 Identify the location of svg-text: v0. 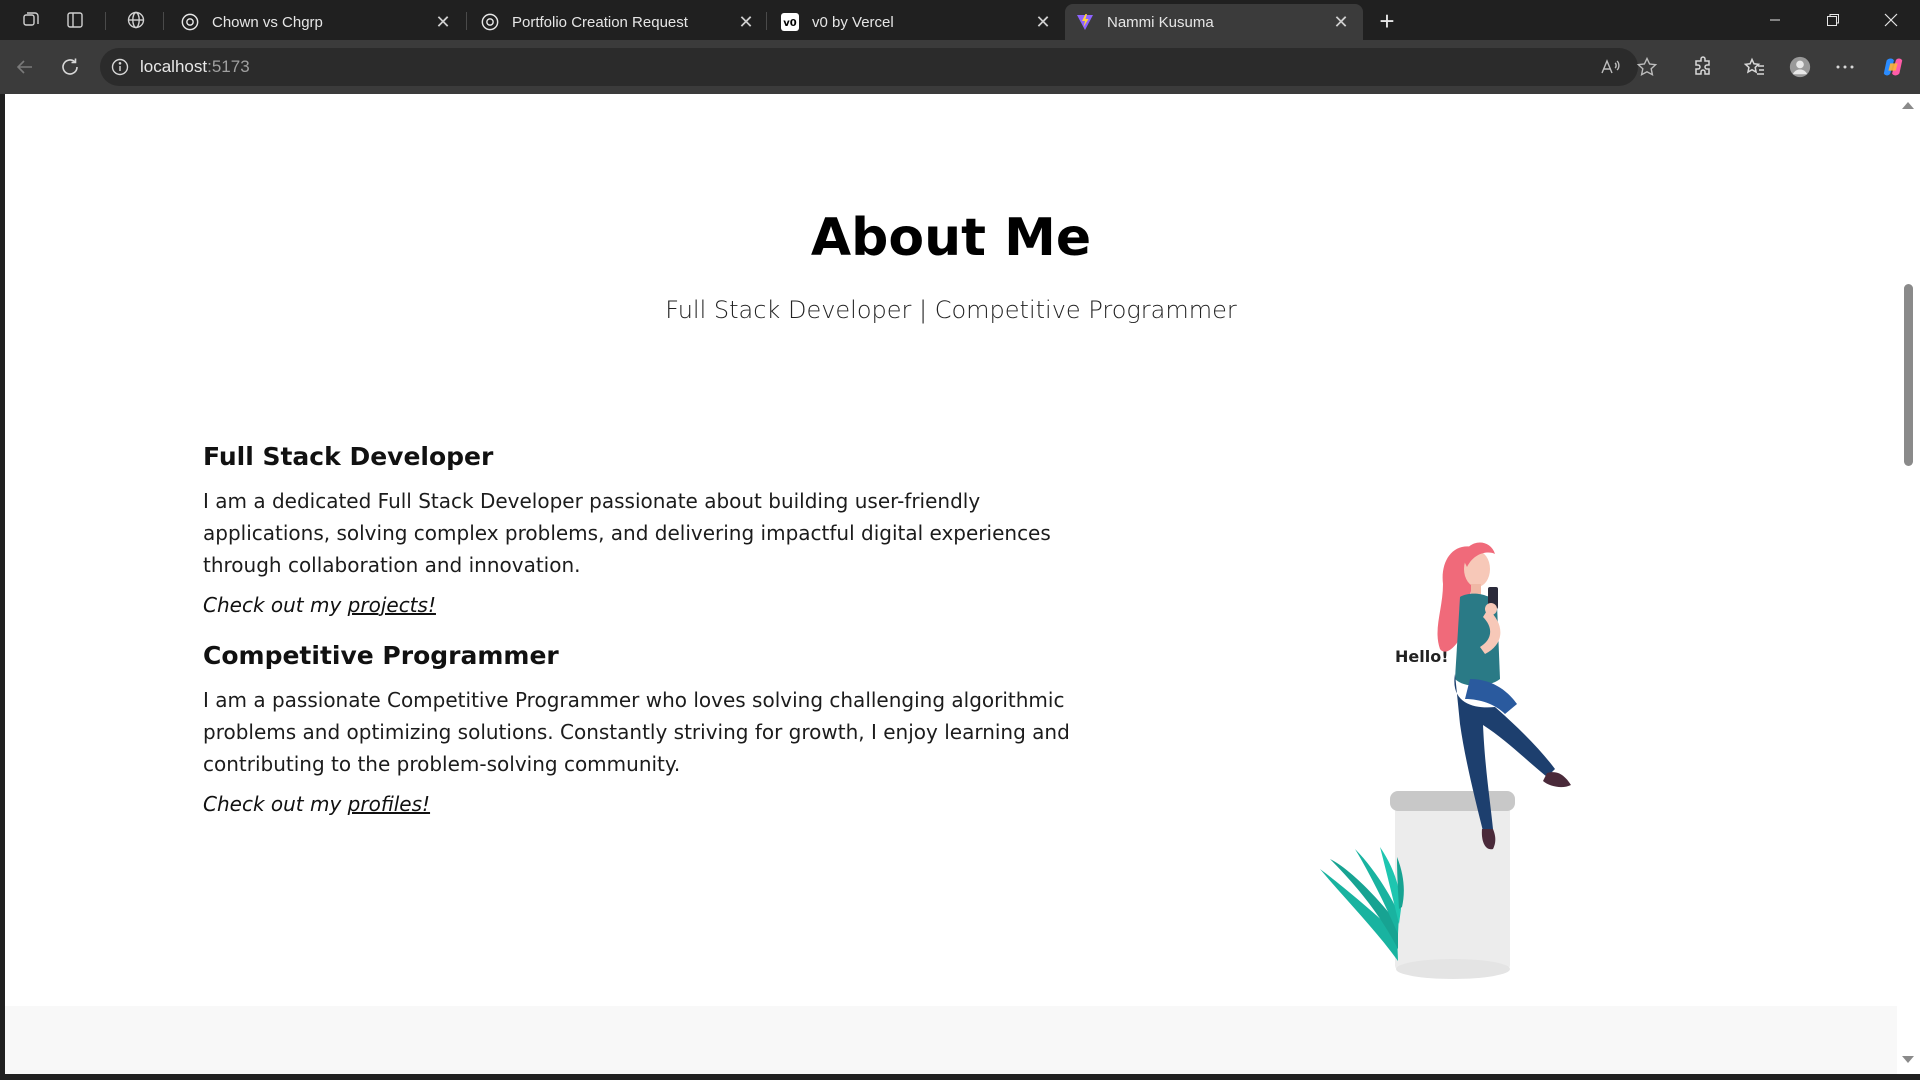
(790, 23).